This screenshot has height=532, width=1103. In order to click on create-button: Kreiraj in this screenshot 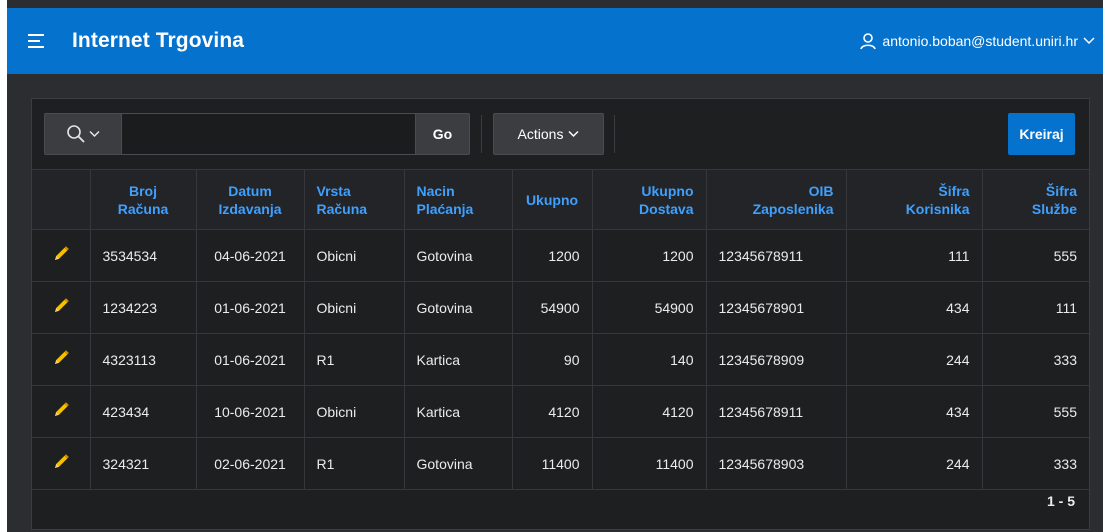, I will do `click(1041, 134)`.